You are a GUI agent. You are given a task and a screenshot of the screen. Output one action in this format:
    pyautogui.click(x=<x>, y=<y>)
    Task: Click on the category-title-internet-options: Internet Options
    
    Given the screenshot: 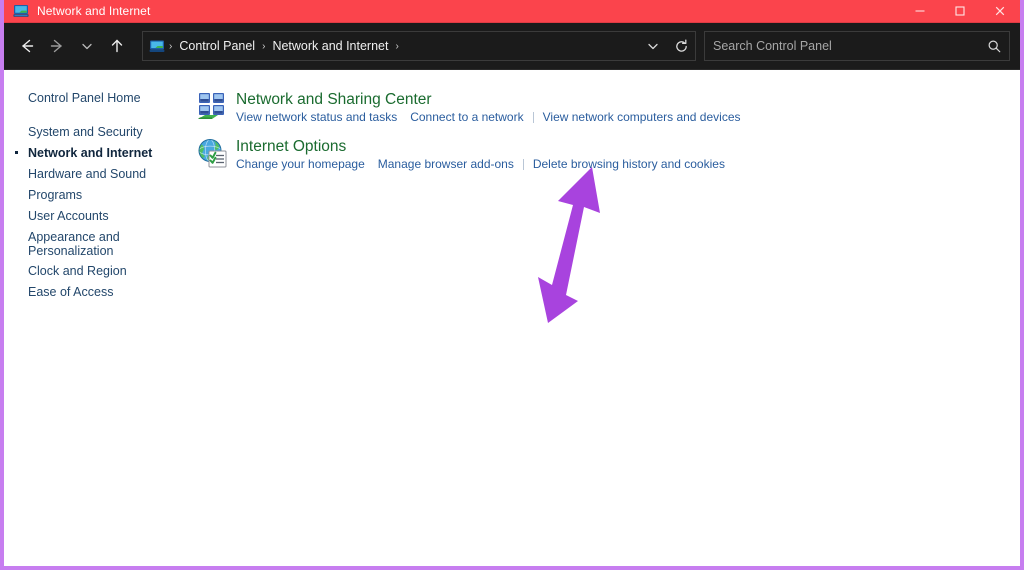 What is the action you would take?
    pyautogui.click(x=480, y=146)
    